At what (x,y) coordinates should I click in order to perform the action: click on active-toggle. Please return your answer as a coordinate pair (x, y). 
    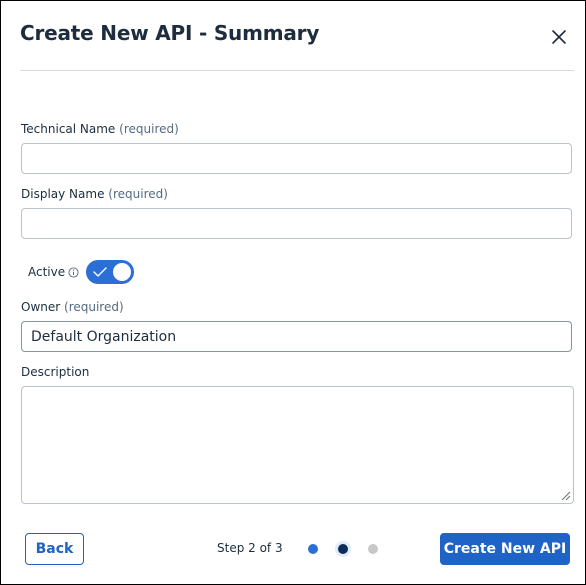
    Looking at the image, I should click on (110, 272).